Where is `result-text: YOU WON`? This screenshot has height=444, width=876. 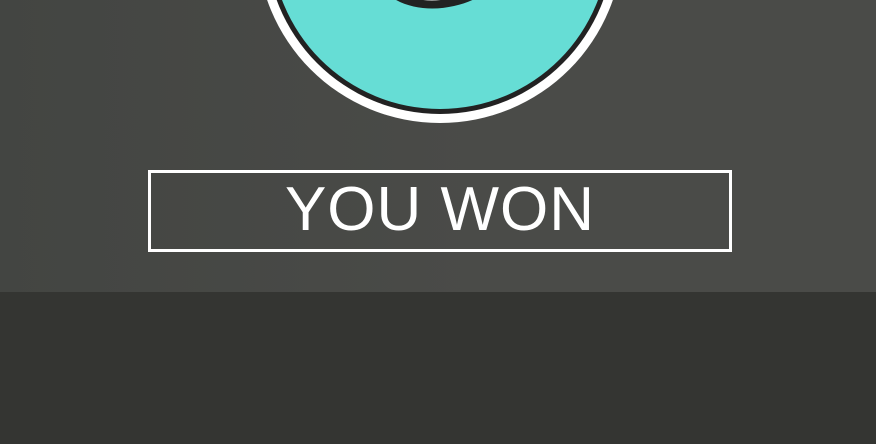
result-text: YOU WON is located at coordinates (440, 209).